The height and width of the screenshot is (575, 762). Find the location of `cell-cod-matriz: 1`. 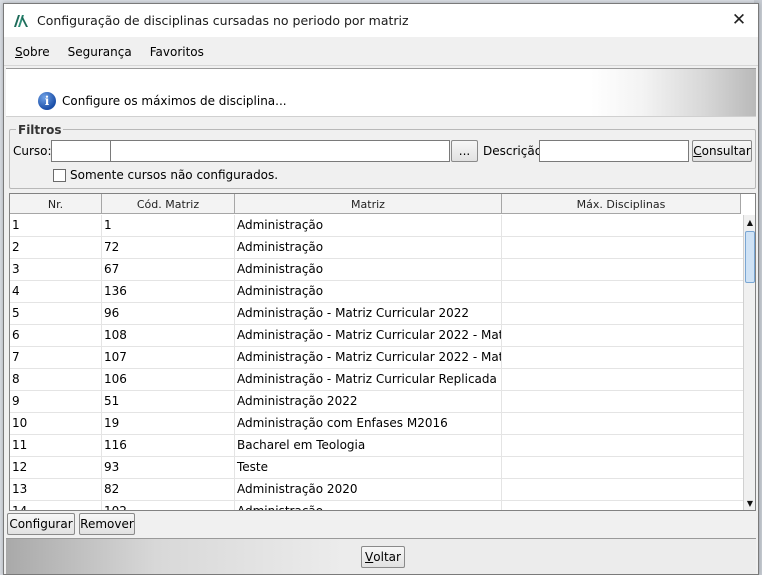

cell-cod-matriz: 1 is located at coordinates (168, 225).